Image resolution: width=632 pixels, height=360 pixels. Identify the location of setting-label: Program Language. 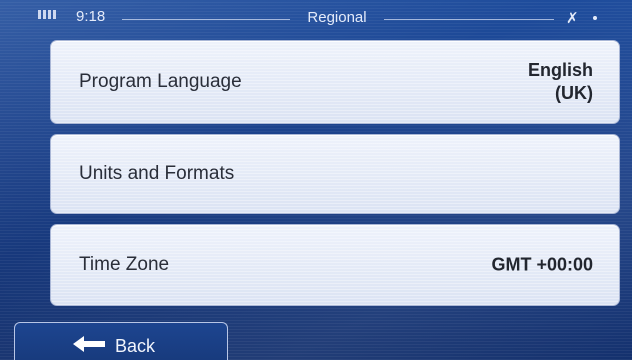
(160, 81).